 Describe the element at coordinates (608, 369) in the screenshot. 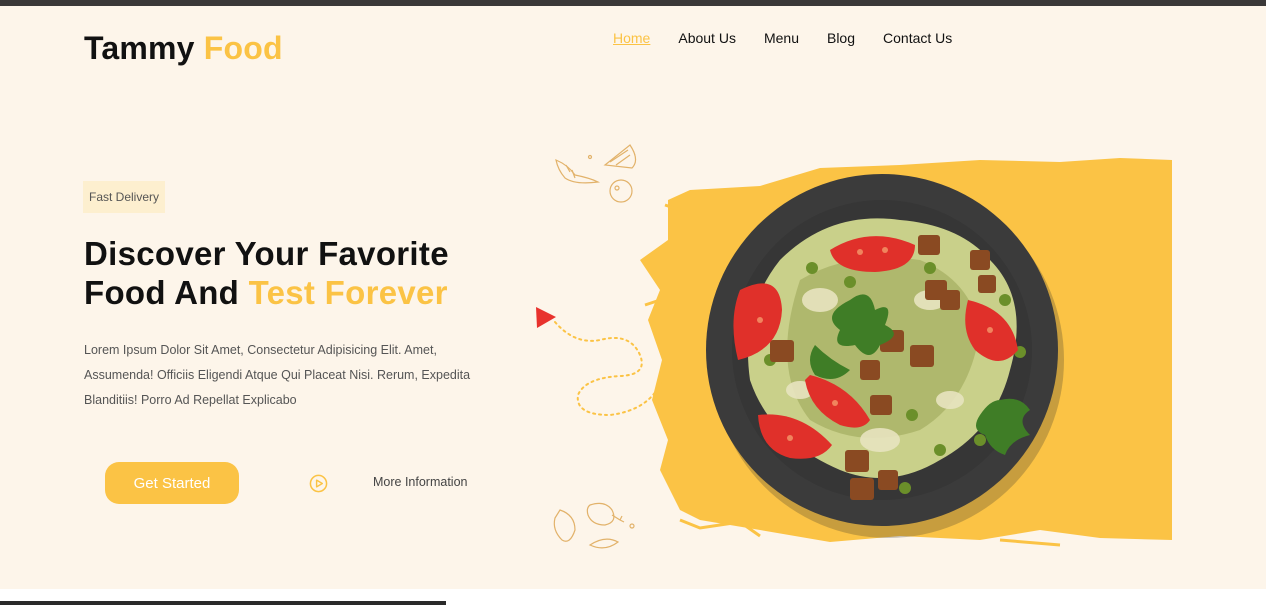

I see `dotted-trail` at that location.